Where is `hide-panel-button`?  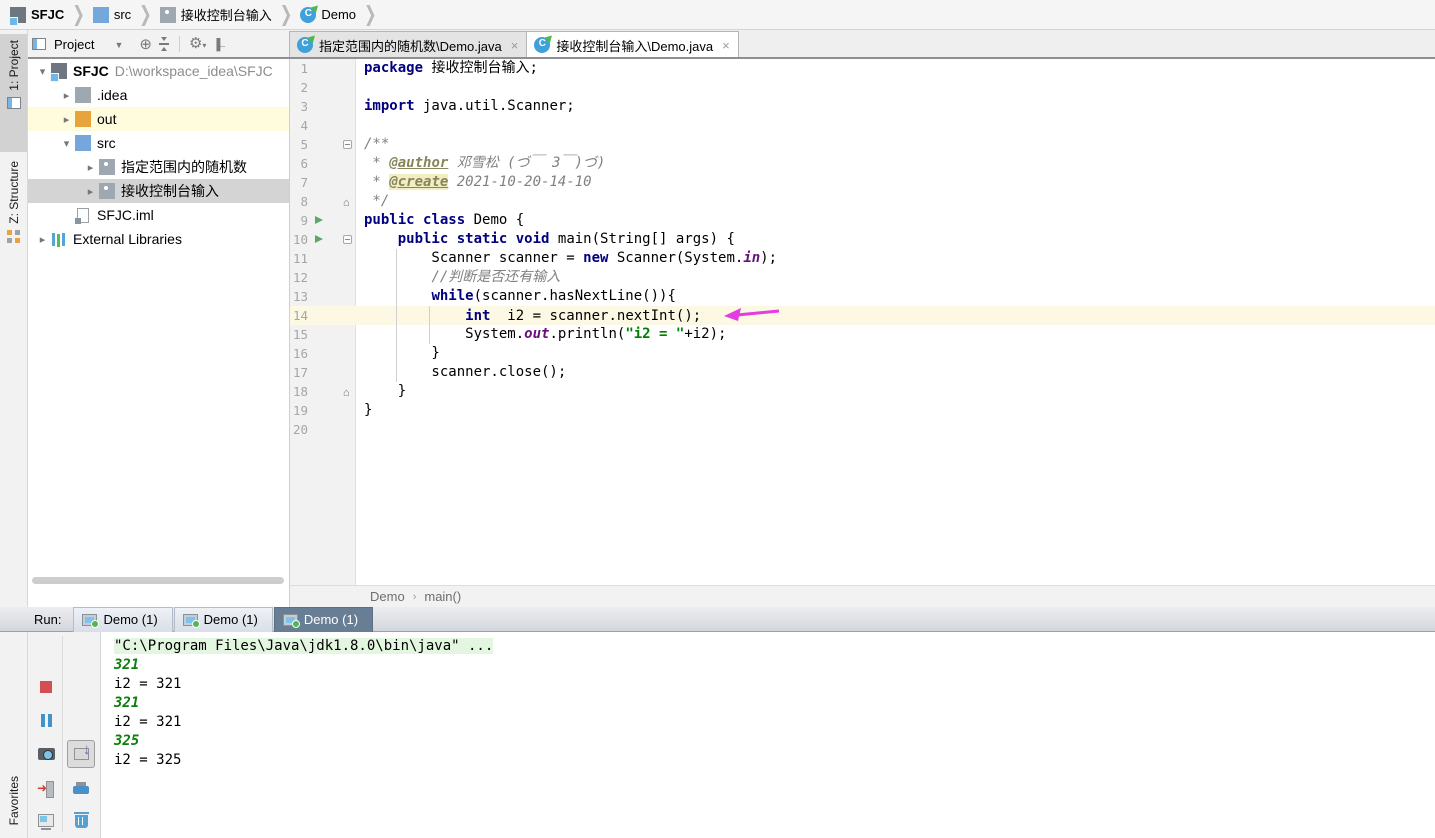
hide-panel-button is located at coordinates (219, 45).